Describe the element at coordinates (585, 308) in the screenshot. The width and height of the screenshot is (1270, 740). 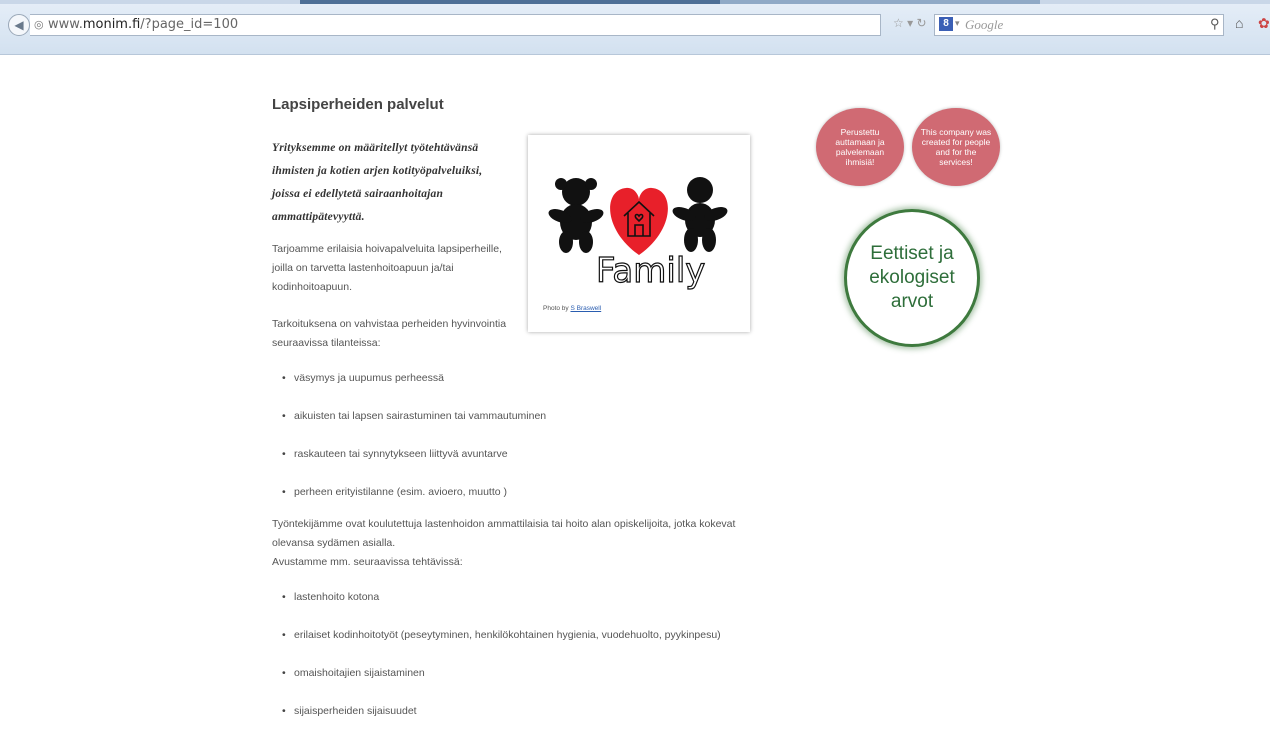
I see `photo-credit-link: S Braswell` at that location.